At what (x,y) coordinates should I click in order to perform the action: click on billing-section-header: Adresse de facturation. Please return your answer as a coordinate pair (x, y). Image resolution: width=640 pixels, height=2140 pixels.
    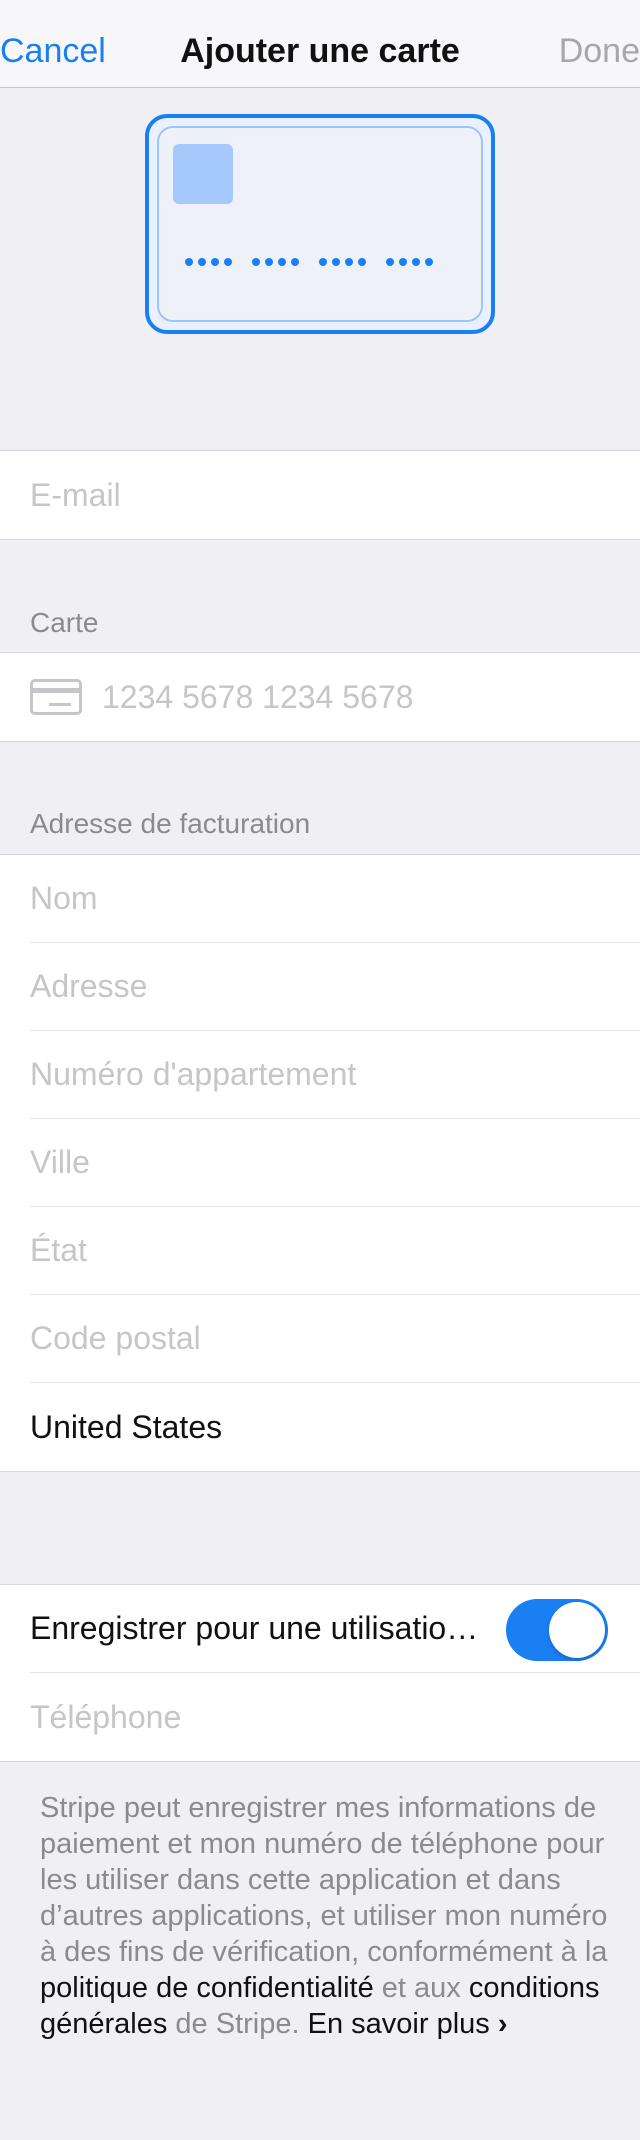
    Looking at the image, I should click on (170, 823).